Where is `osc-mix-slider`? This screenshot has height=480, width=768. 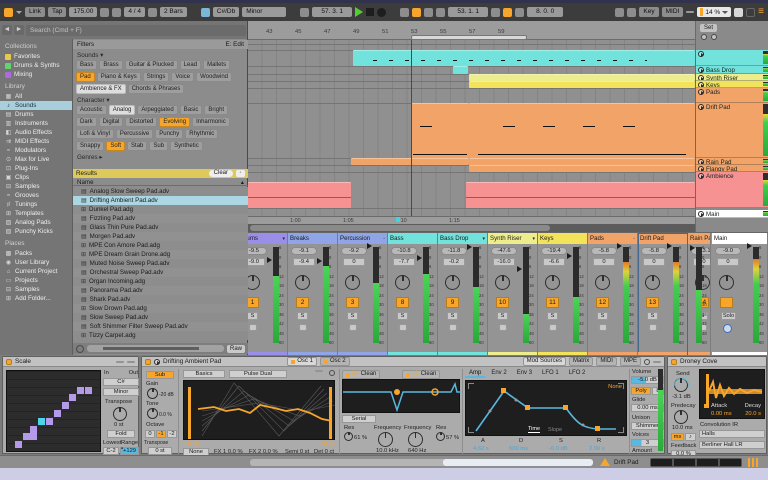 osc-mix-slider is located at coordinates (330, 413).